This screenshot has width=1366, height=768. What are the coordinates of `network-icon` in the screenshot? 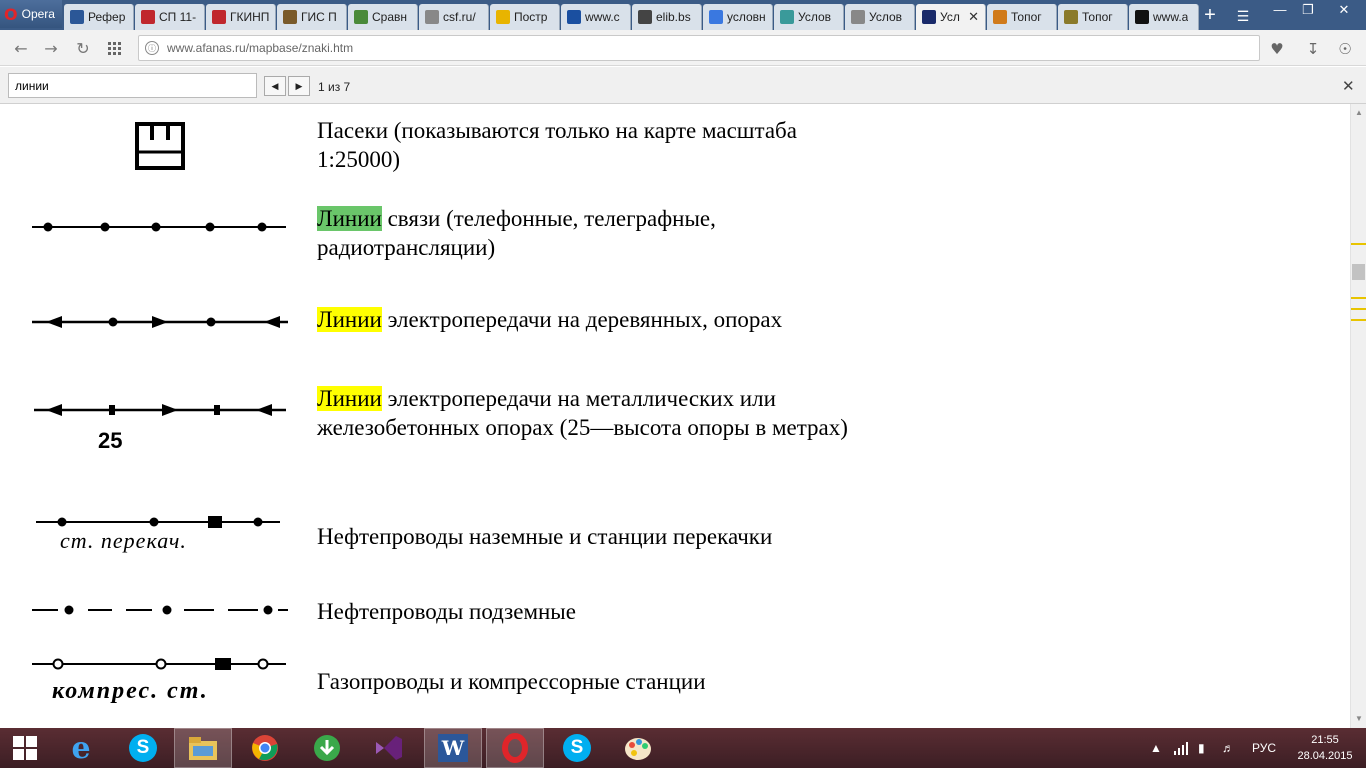 It's located at (1181, 748).